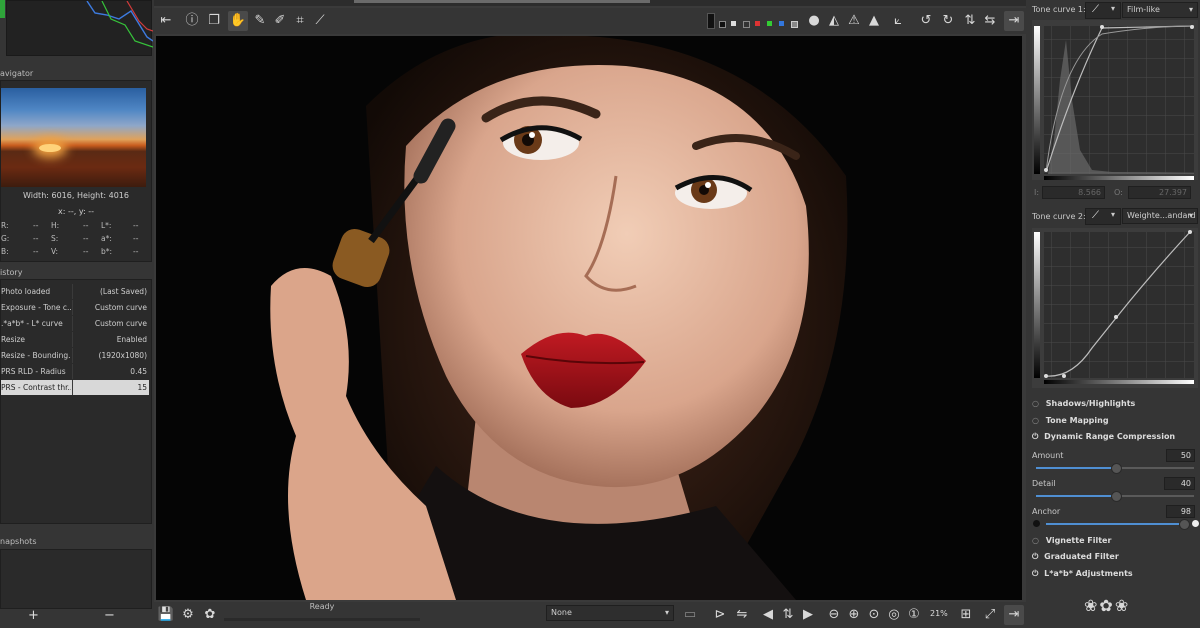 The image size is (1200, 628). I want to click on queue-icon: ⚙, so click(188, 615).